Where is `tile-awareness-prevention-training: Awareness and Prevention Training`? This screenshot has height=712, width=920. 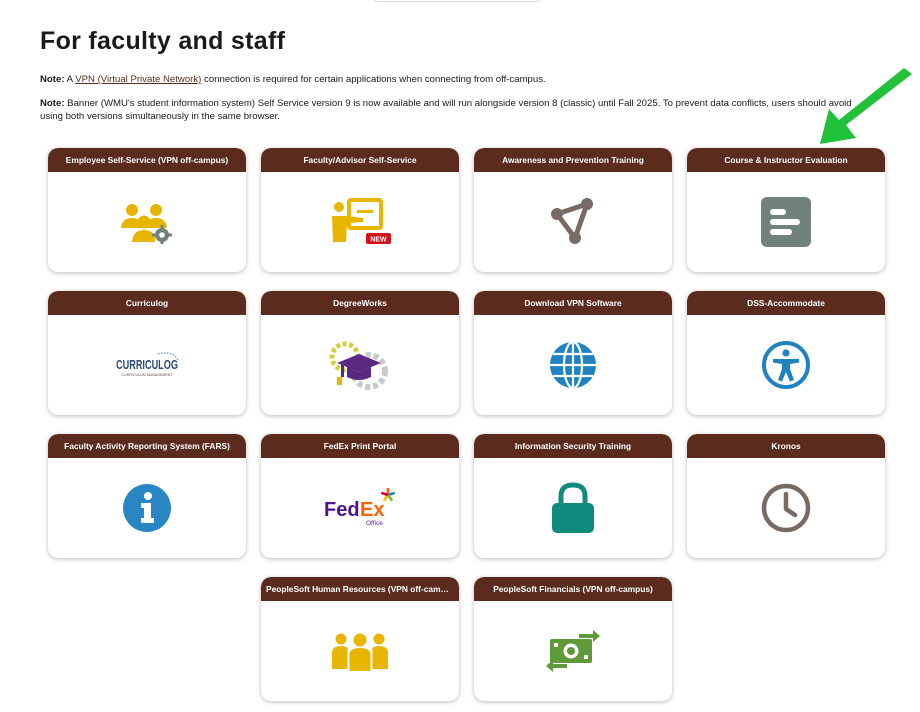 tile-awareness-prevention-training: Awareness and Prevention Training is located at coordinates (573, 210).